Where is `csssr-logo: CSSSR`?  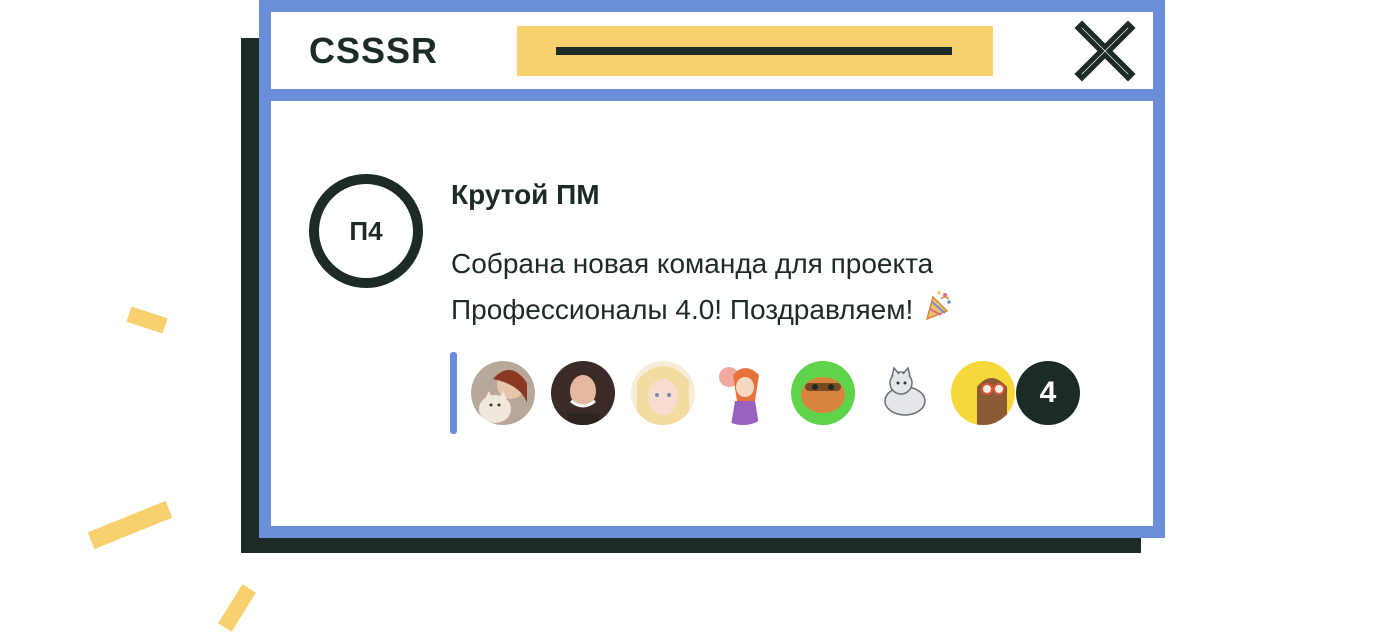 csssr-logo: CSSSR is located at coordinates (374, 50).